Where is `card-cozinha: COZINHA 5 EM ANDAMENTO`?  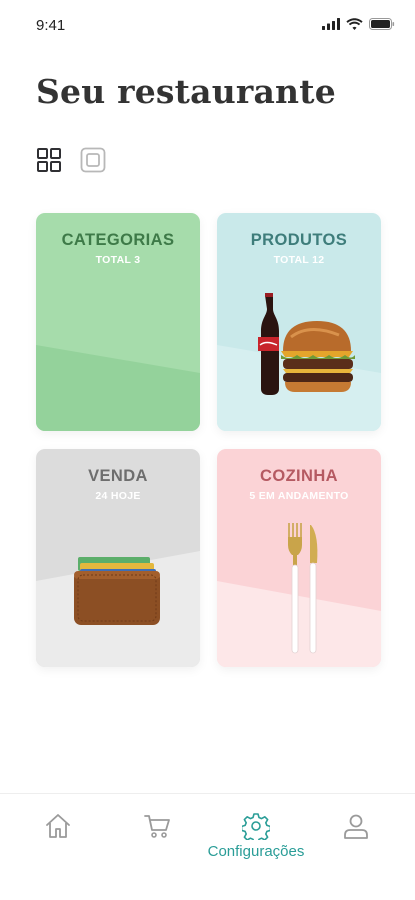
card-cozinha: COZINHA 5 EM ANDAMENTO is located at coordinates (299, 558).